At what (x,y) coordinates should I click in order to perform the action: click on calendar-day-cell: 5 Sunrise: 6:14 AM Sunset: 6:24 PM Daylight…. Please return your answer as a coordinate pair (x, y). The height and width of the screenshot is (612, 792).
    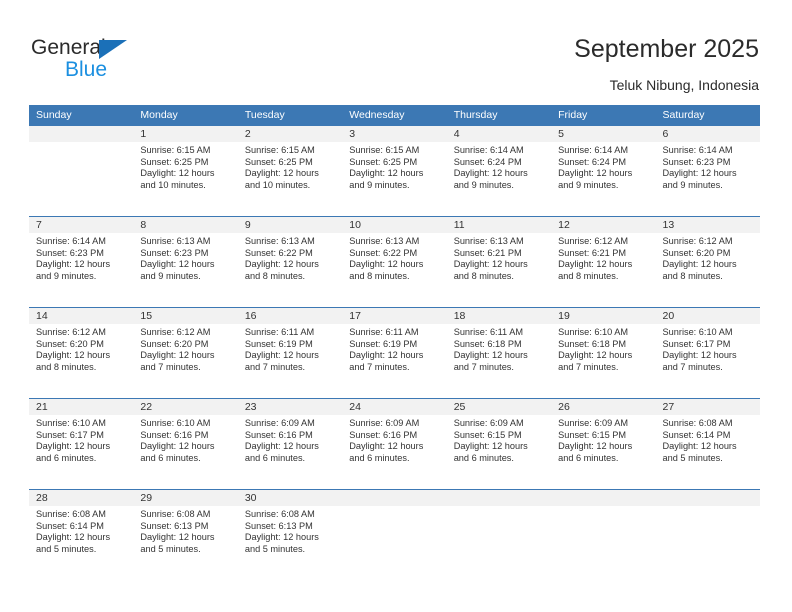
    Looking at the image, I should click on (603, 171).